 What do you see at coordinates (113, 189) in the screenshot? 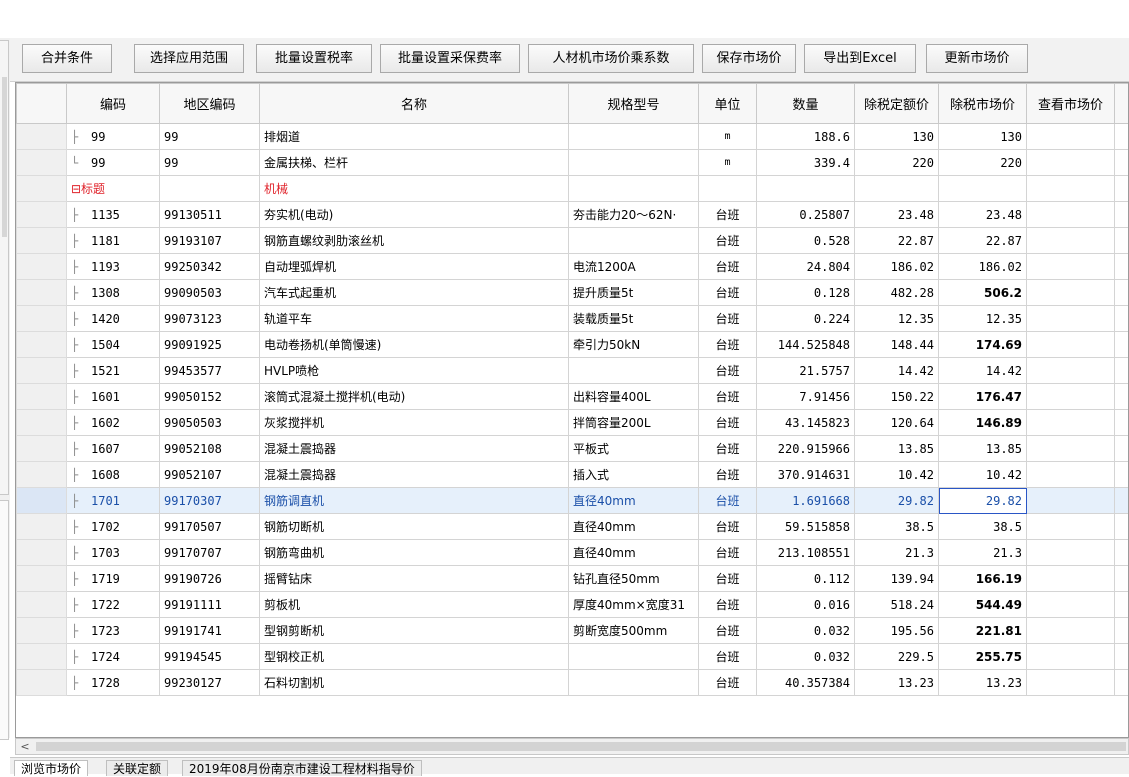
I see `code-cell: ⊟标题` at bounding box center [113, 189].